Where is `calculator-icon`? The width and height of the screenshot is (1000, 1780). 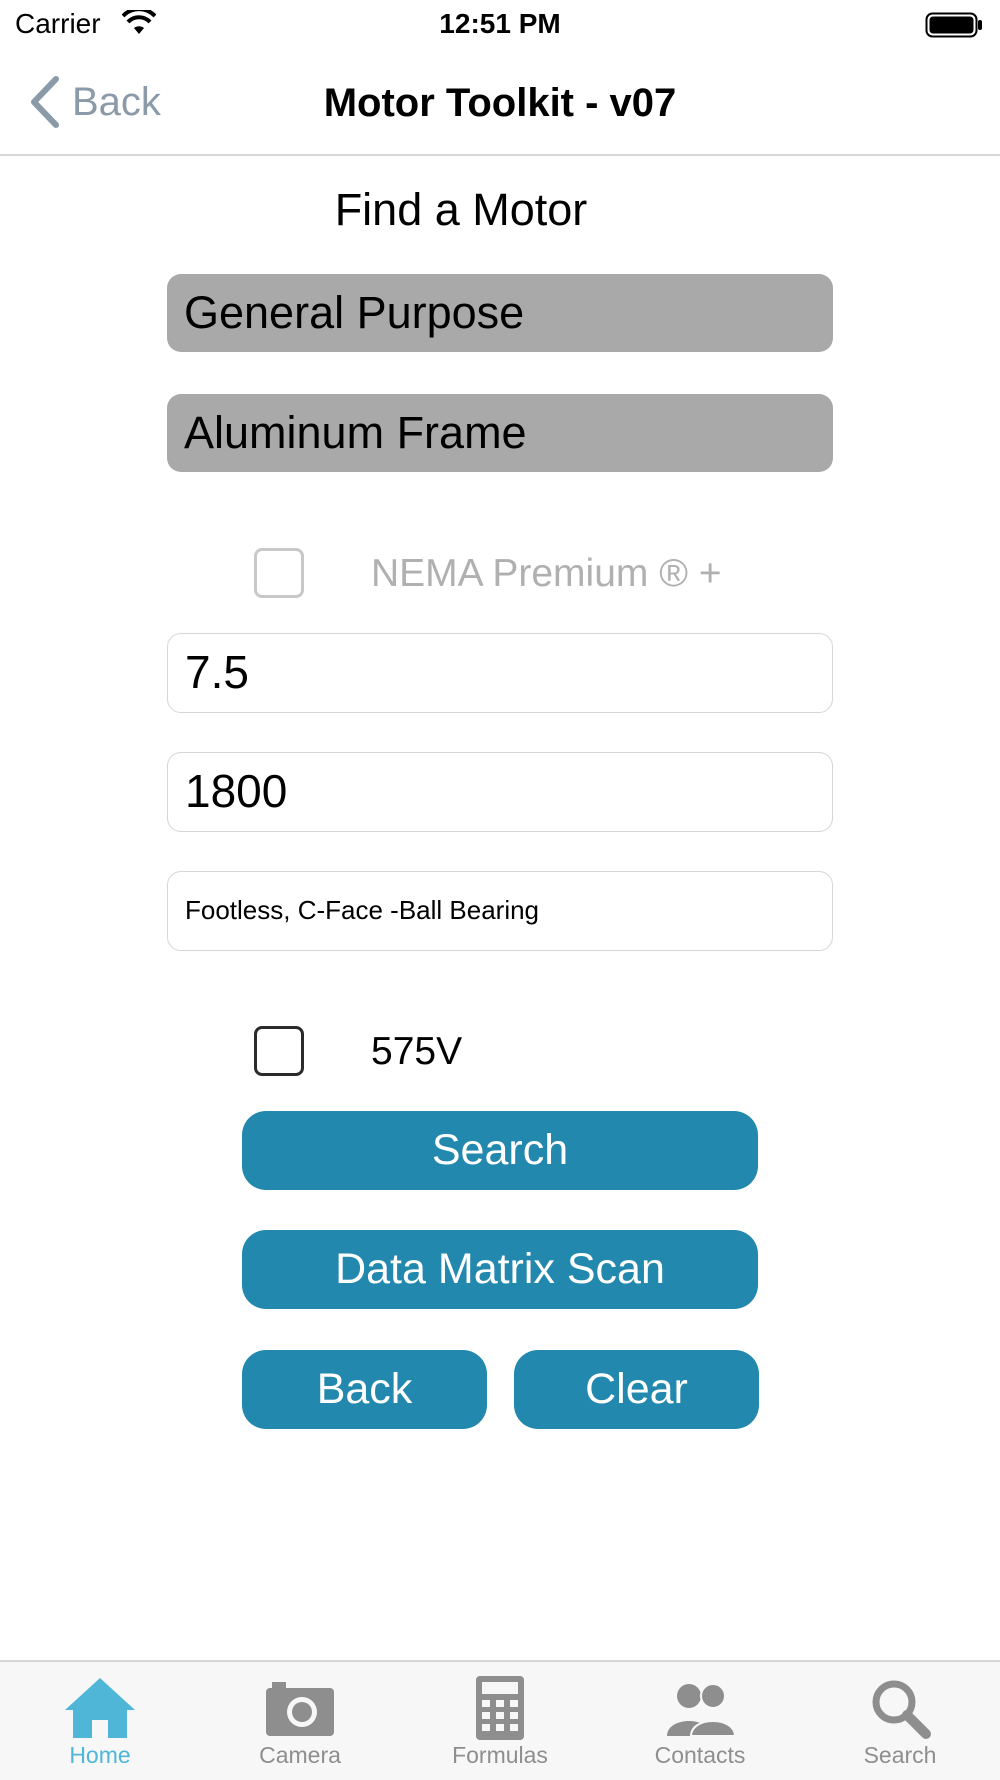
calculator-icon is located at coordinates (500, 1708).